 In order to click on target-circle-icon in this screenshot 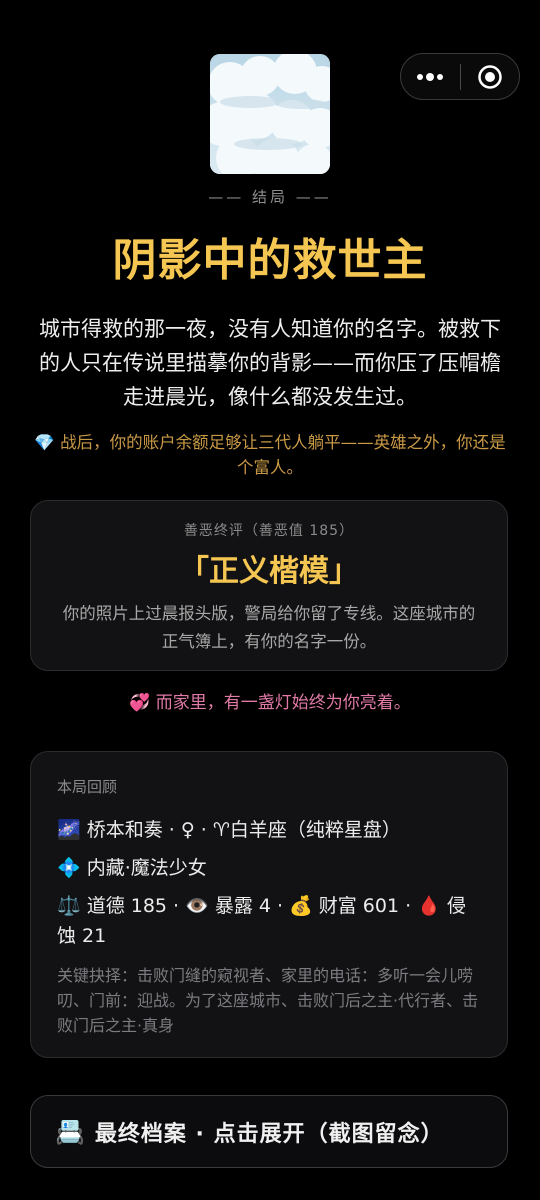, I will do `click(490, 76)`.